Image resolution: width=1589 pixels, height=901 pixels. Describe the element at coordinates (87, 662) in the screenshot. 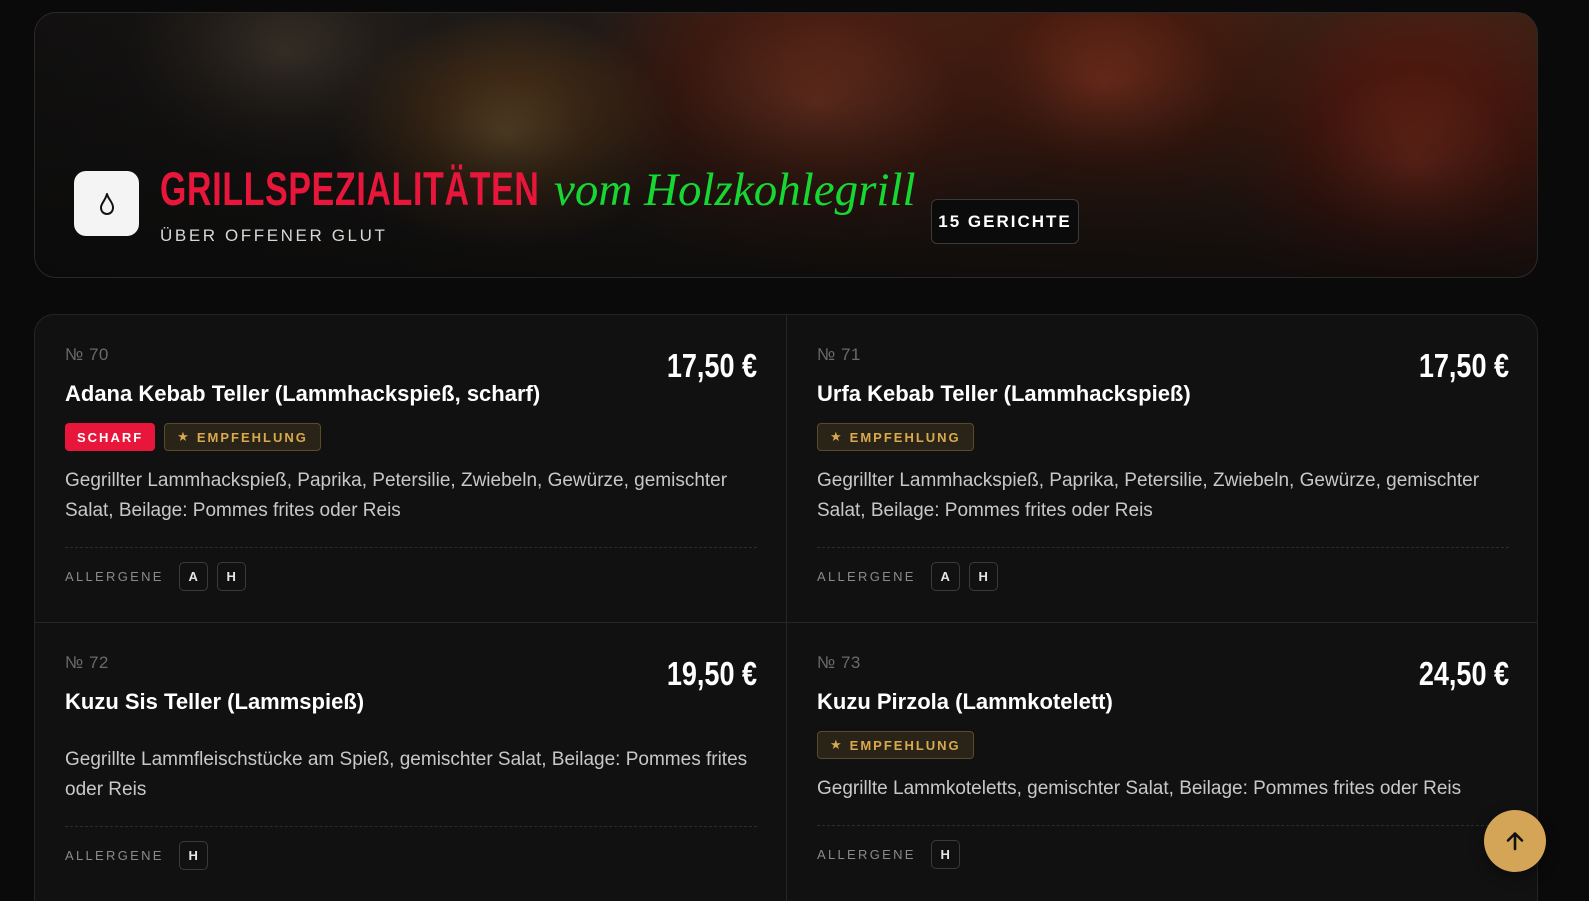

I see `dish-number: № 72` at that location.